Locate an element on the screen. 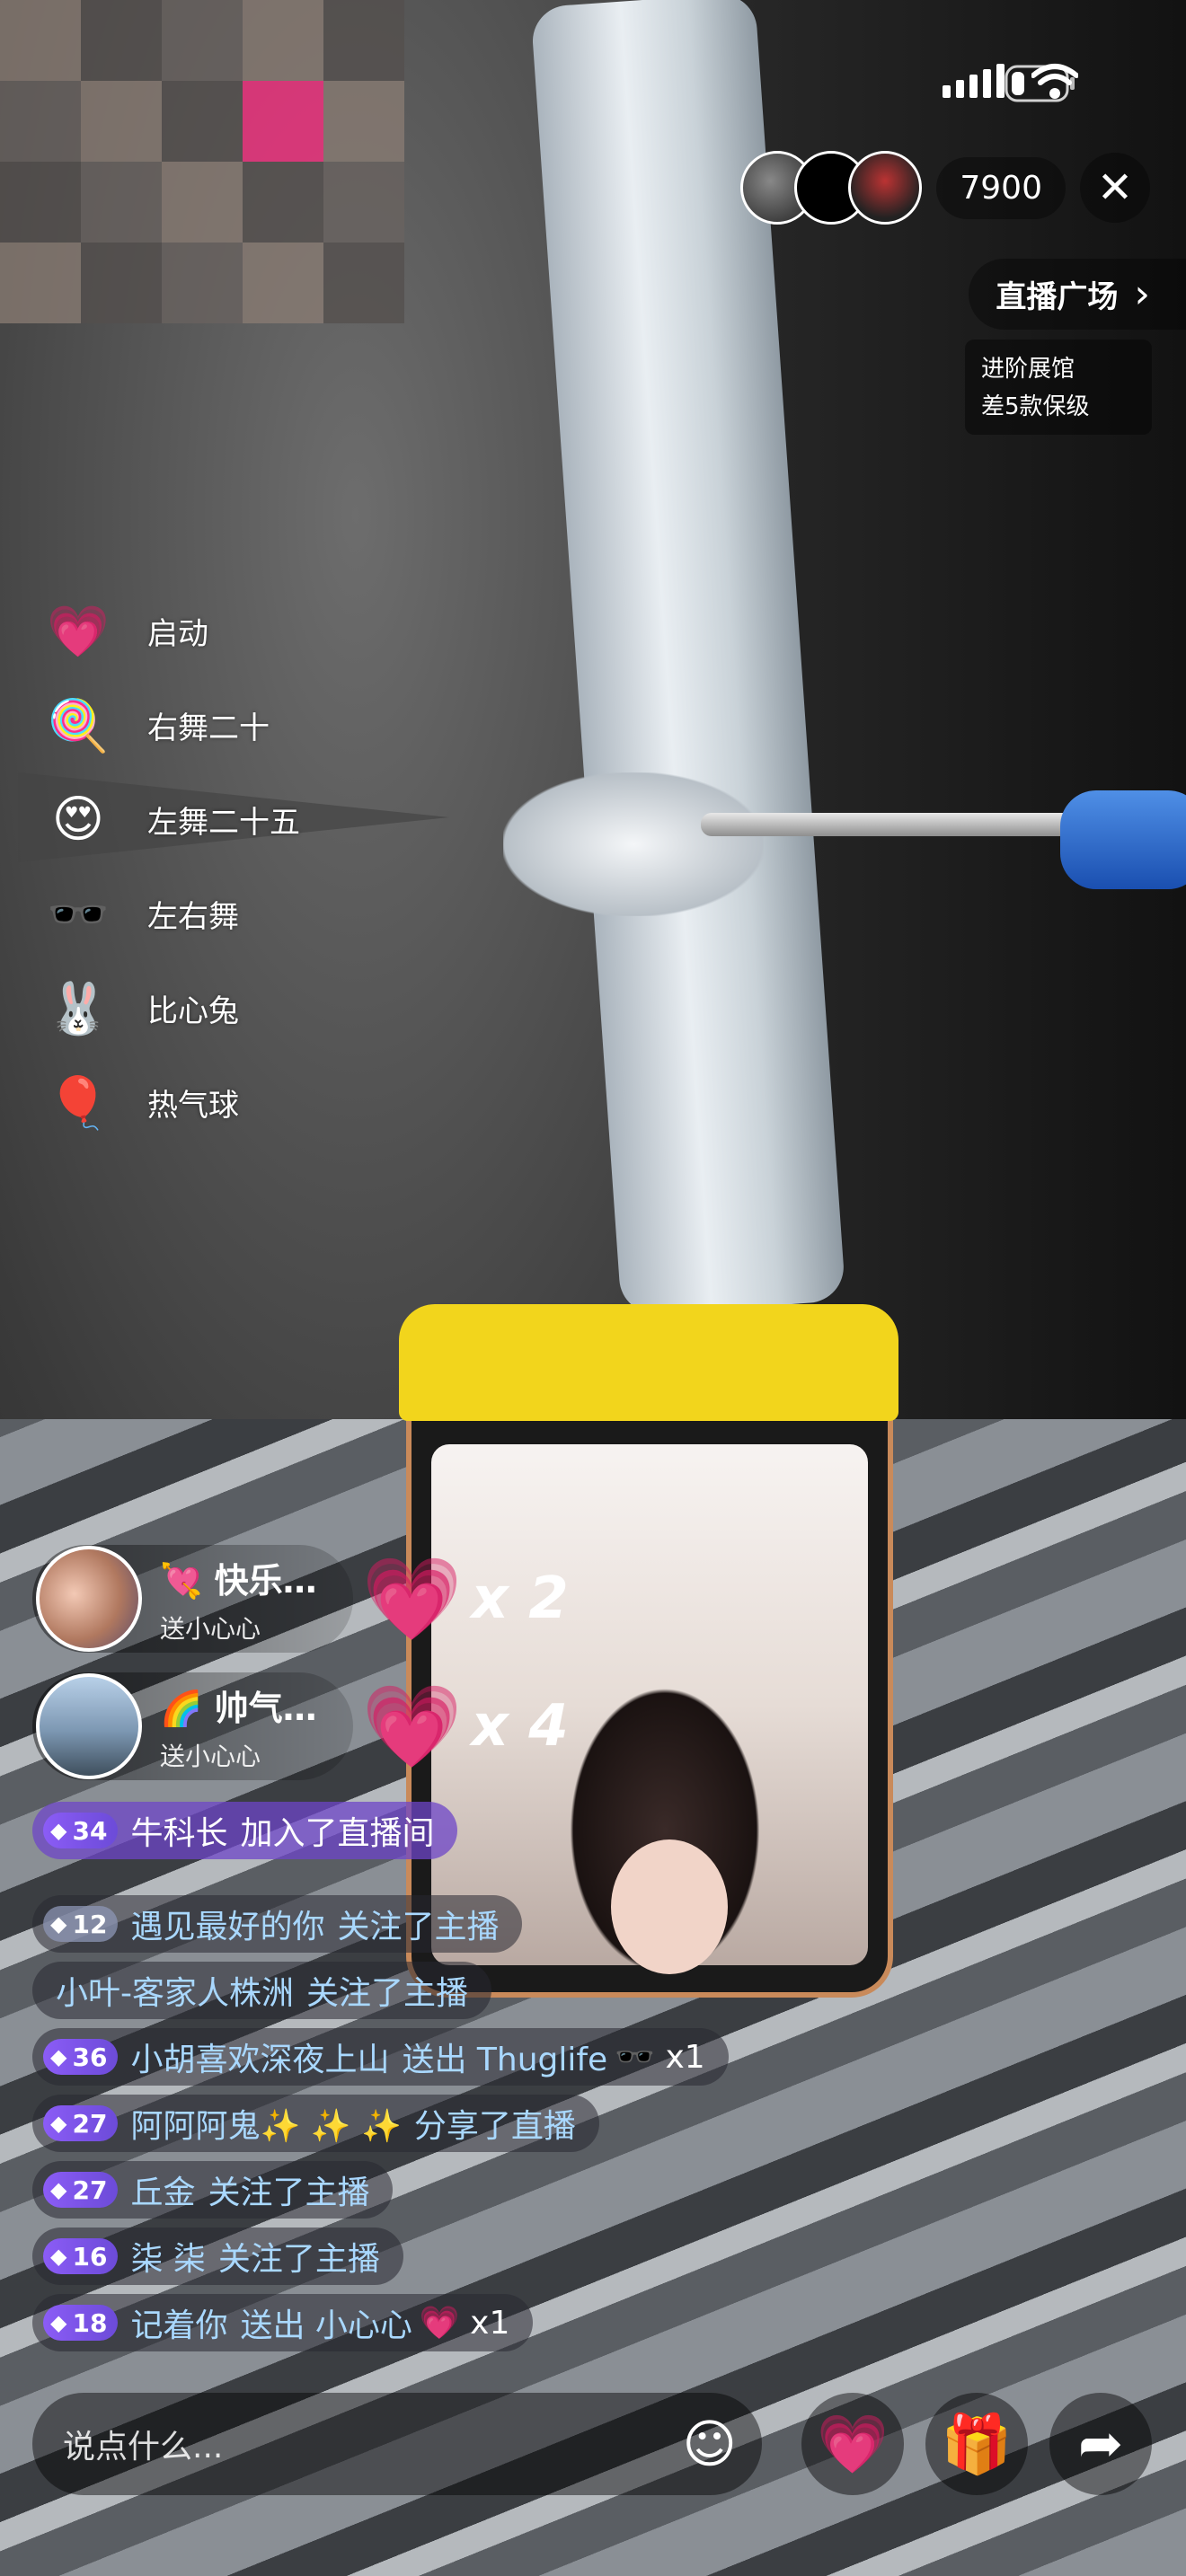 This screenshot has height=2576, width=1186. balloon-gift-icon: 🎈 is located at coordinates (78, 1103).